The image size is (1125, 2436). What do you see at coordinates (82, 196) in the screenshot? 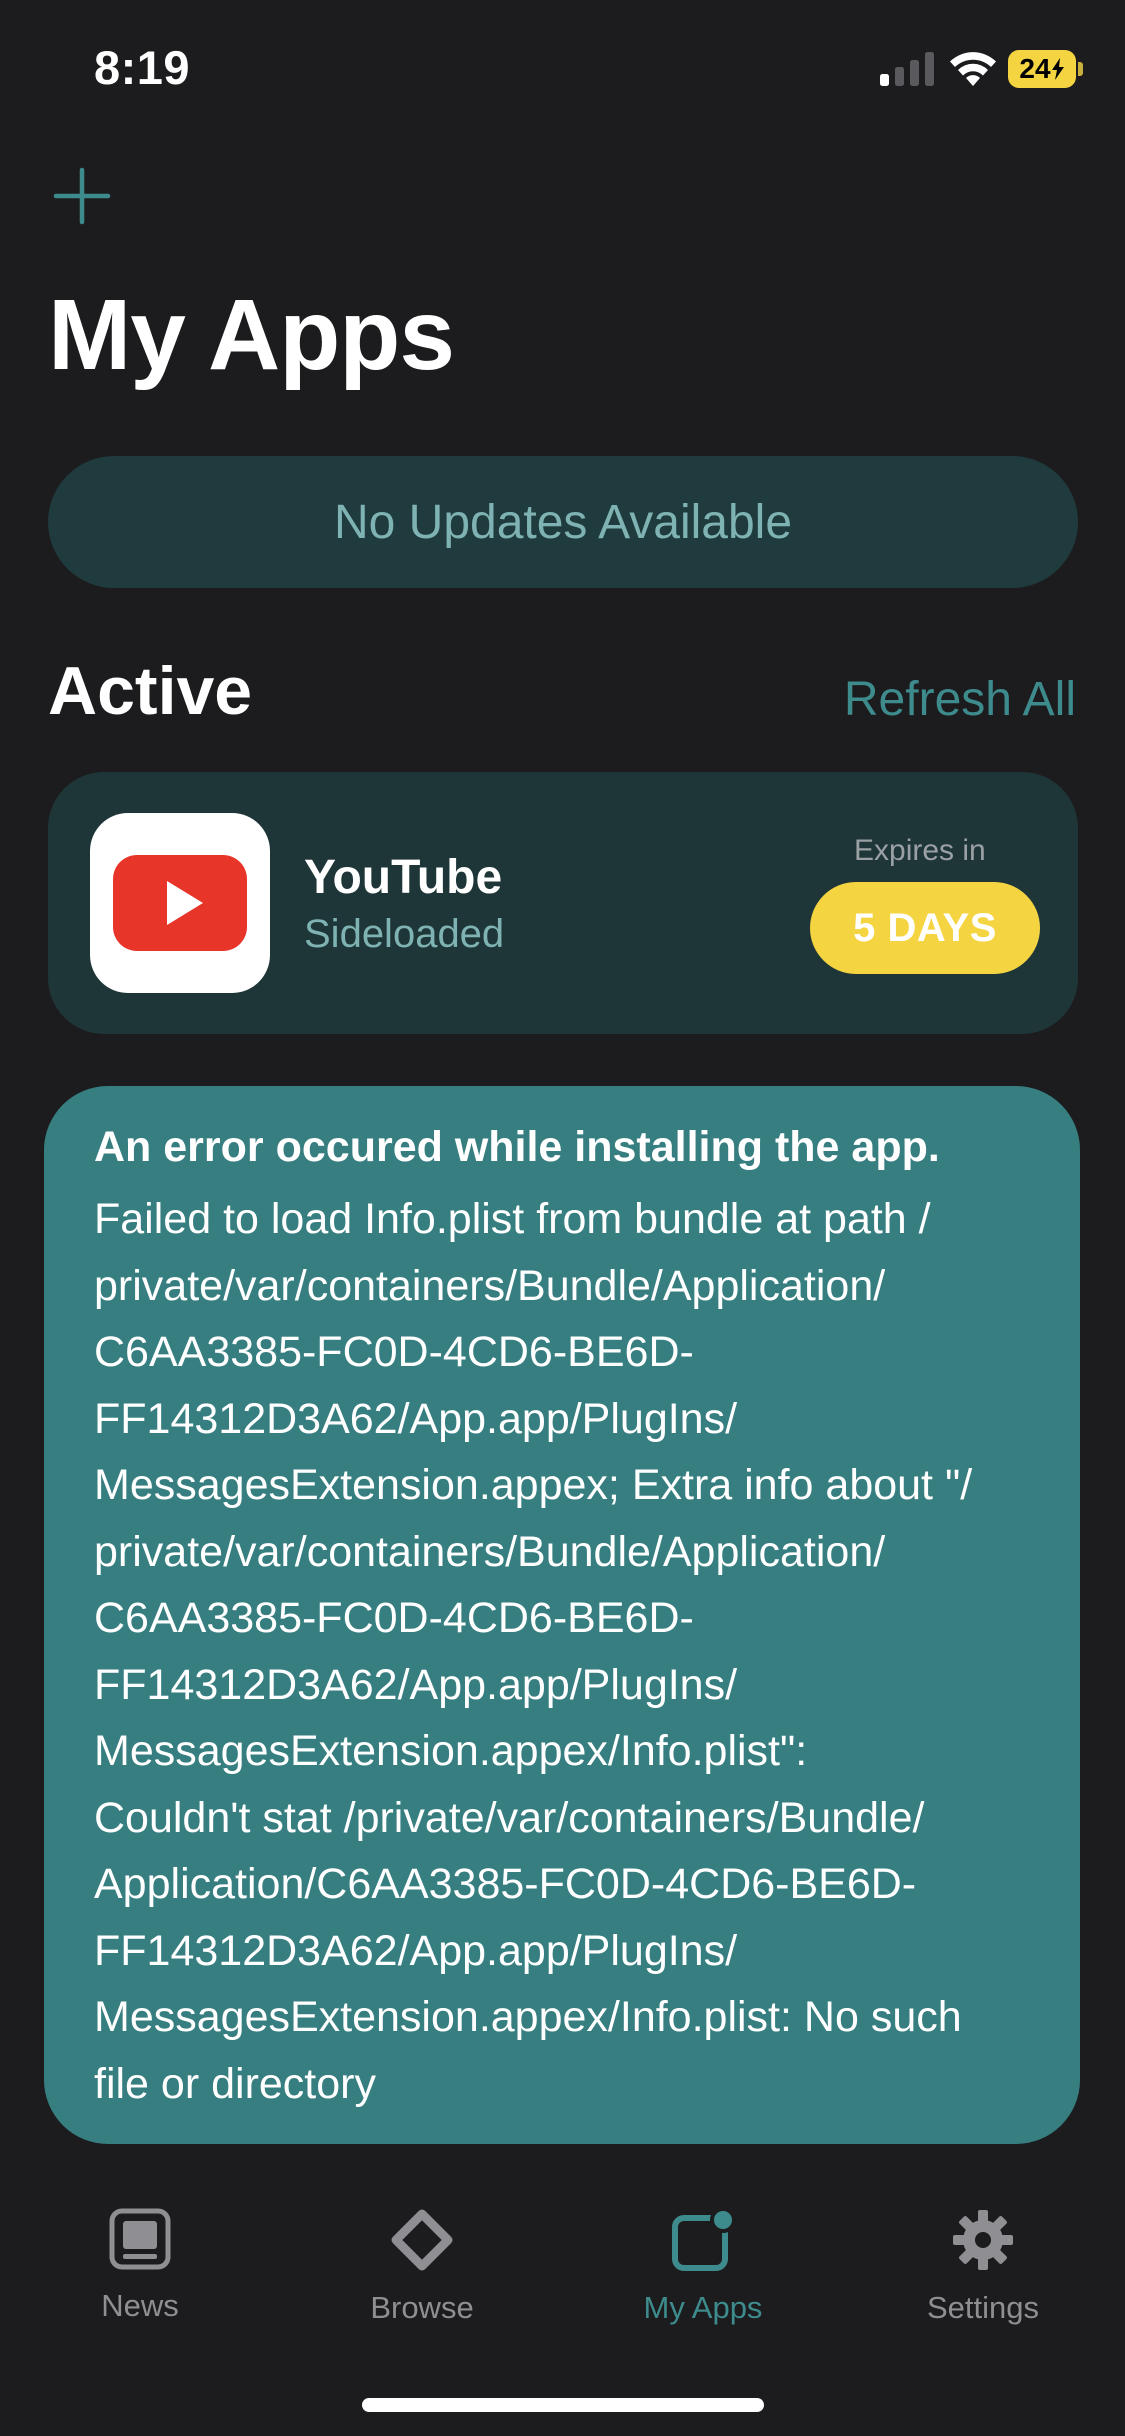
I see `plus-icon` at bounding box center [82, 196].